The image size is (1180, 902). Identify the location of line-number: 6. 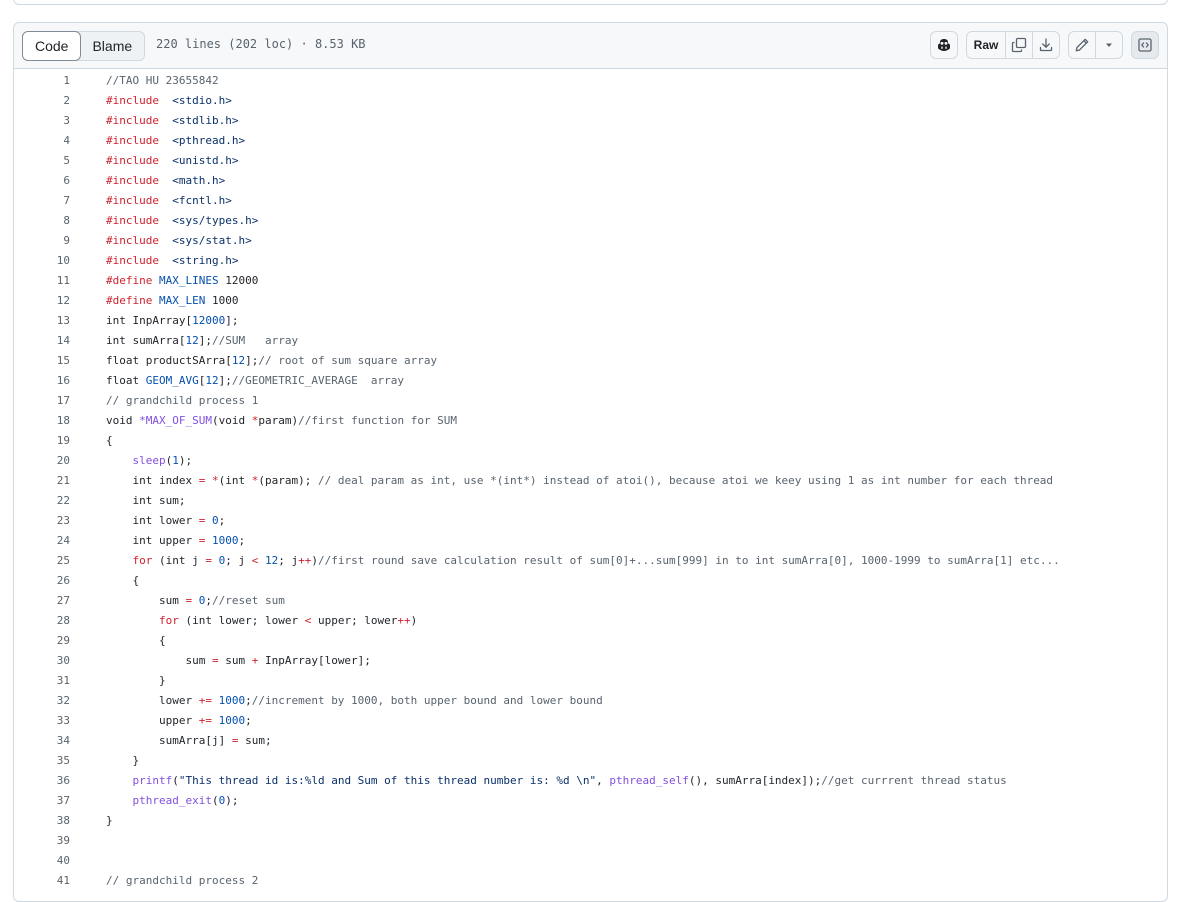
(42, 181).